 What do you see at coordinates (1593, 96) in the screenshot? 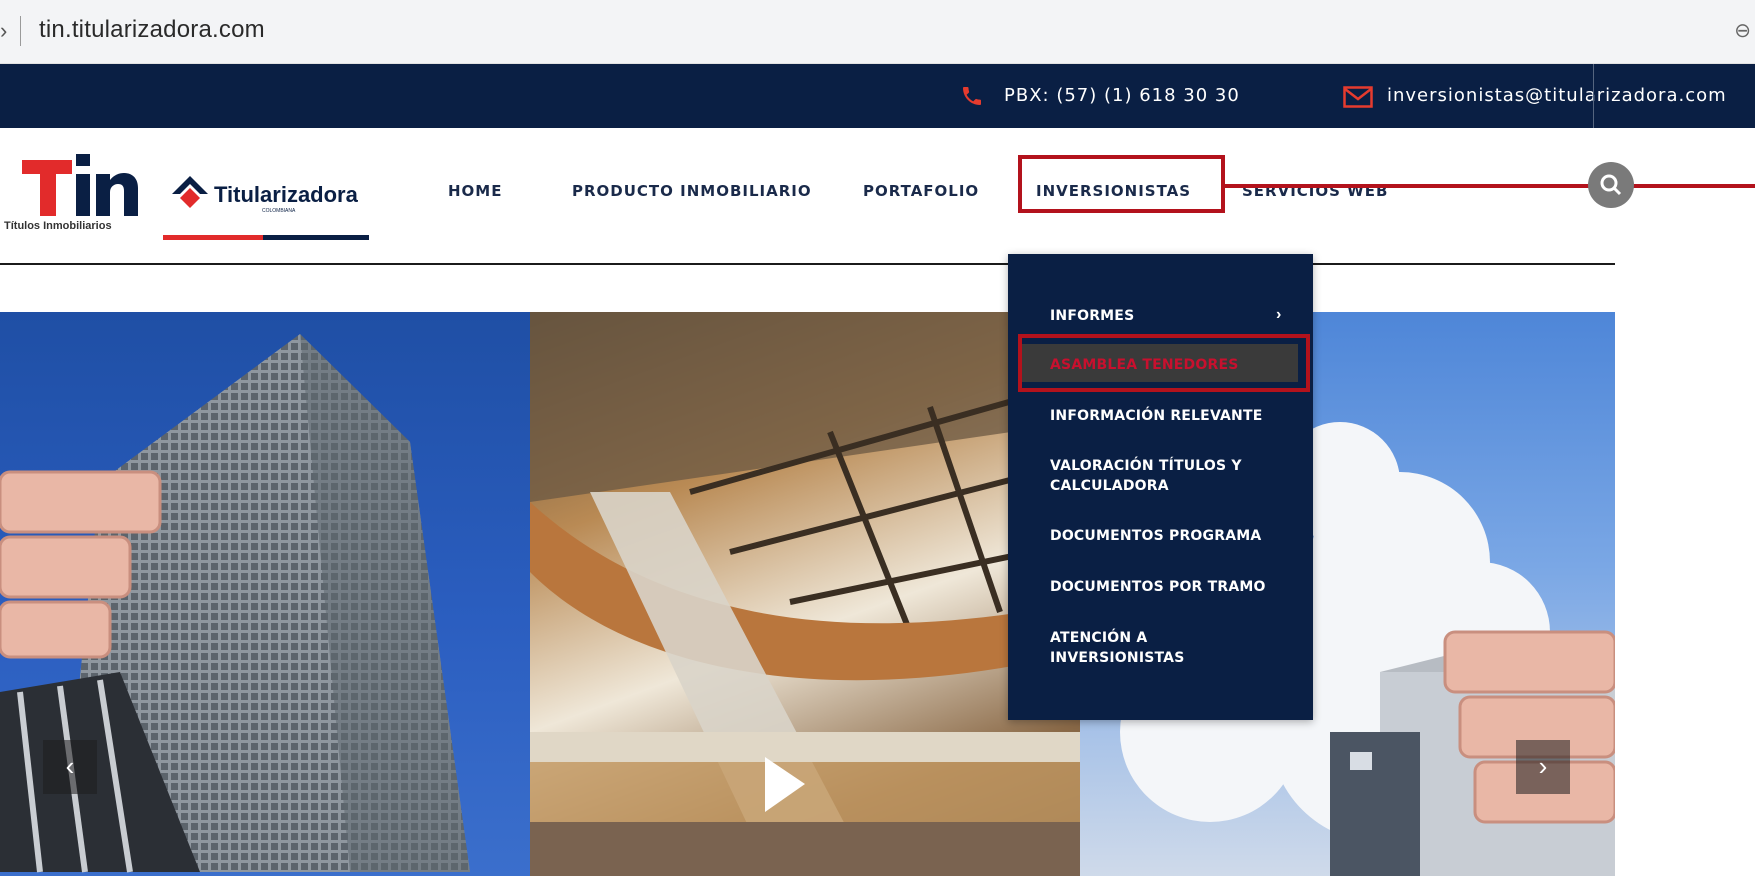
I see `topbar-divider` at bounding box center [1593, 96].